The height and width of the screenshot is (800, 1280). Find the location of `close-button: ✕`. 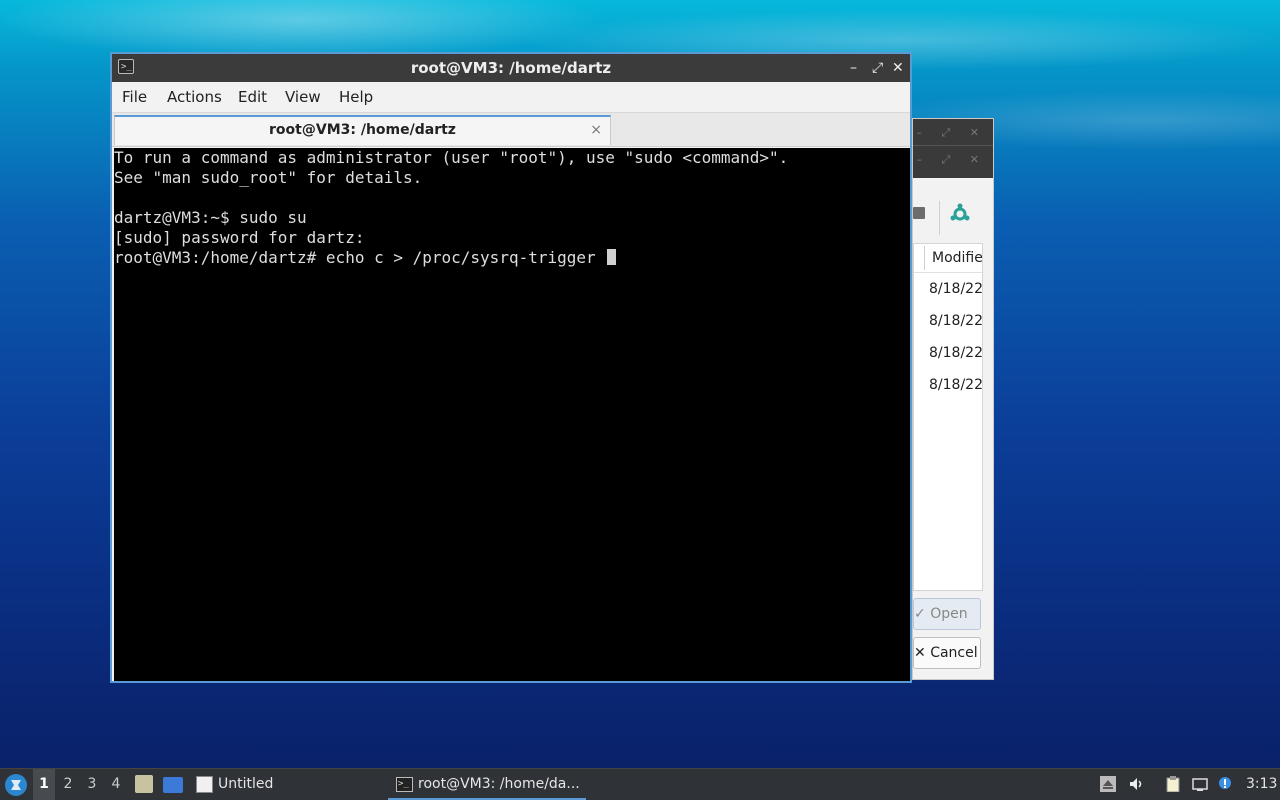

close-button: ✕ is located at coordinates (898, 68).